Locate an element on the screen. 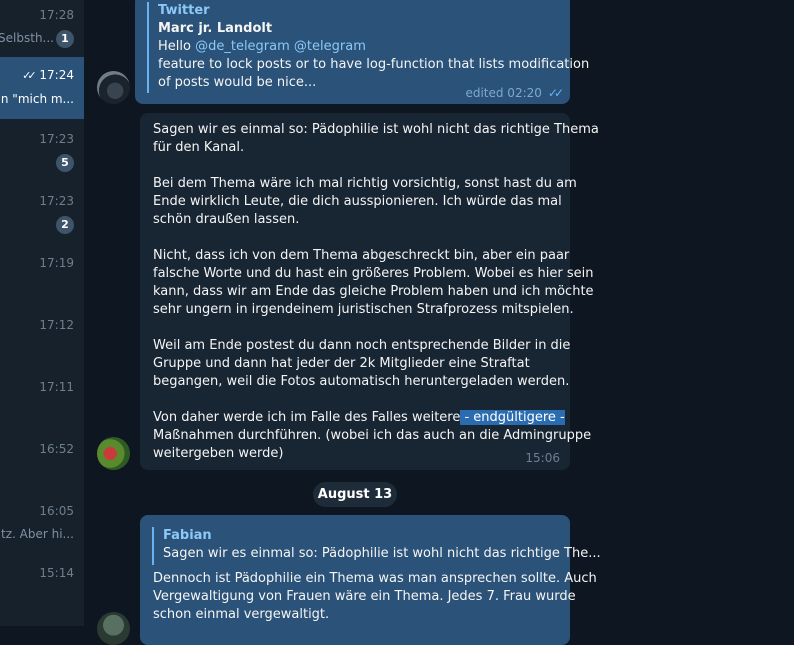 The image size is (794, 645). chat-row-3: 17:23 5 is located at coordinates (42, 155).